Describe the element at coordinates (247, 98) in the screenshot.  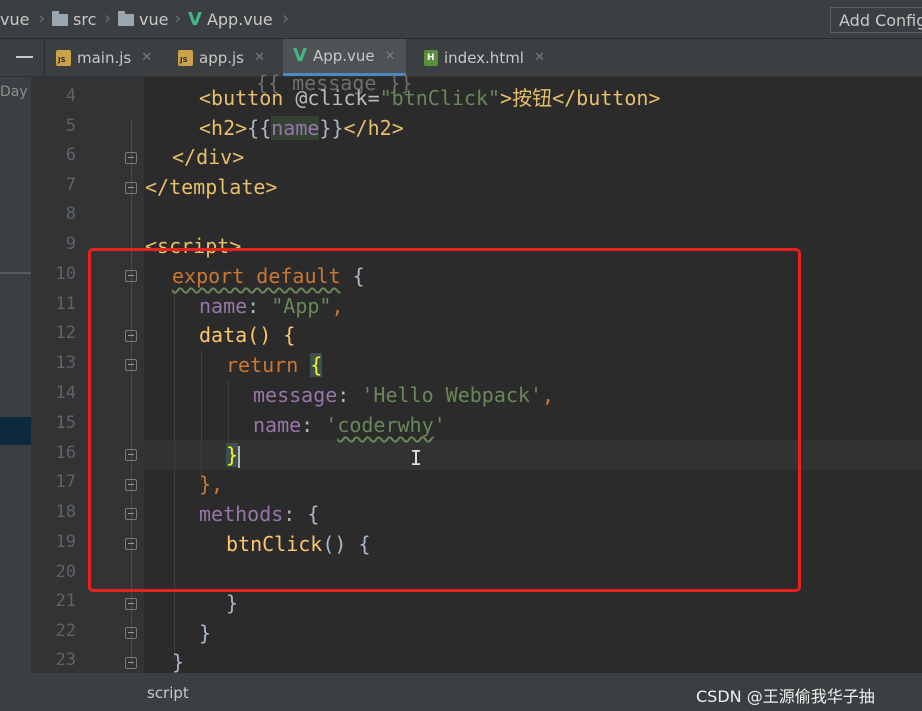
I see `code-token: <button` at that location.